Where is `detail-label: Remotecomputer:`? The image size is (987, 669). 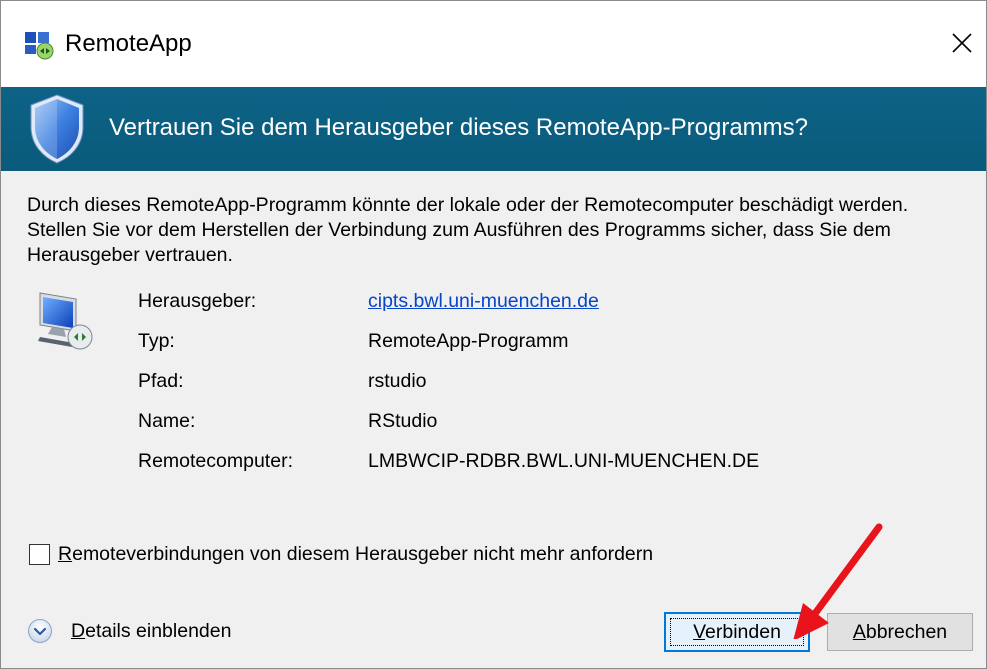
detail-label: Remotecomputer: is located at coordinates (215, 461).